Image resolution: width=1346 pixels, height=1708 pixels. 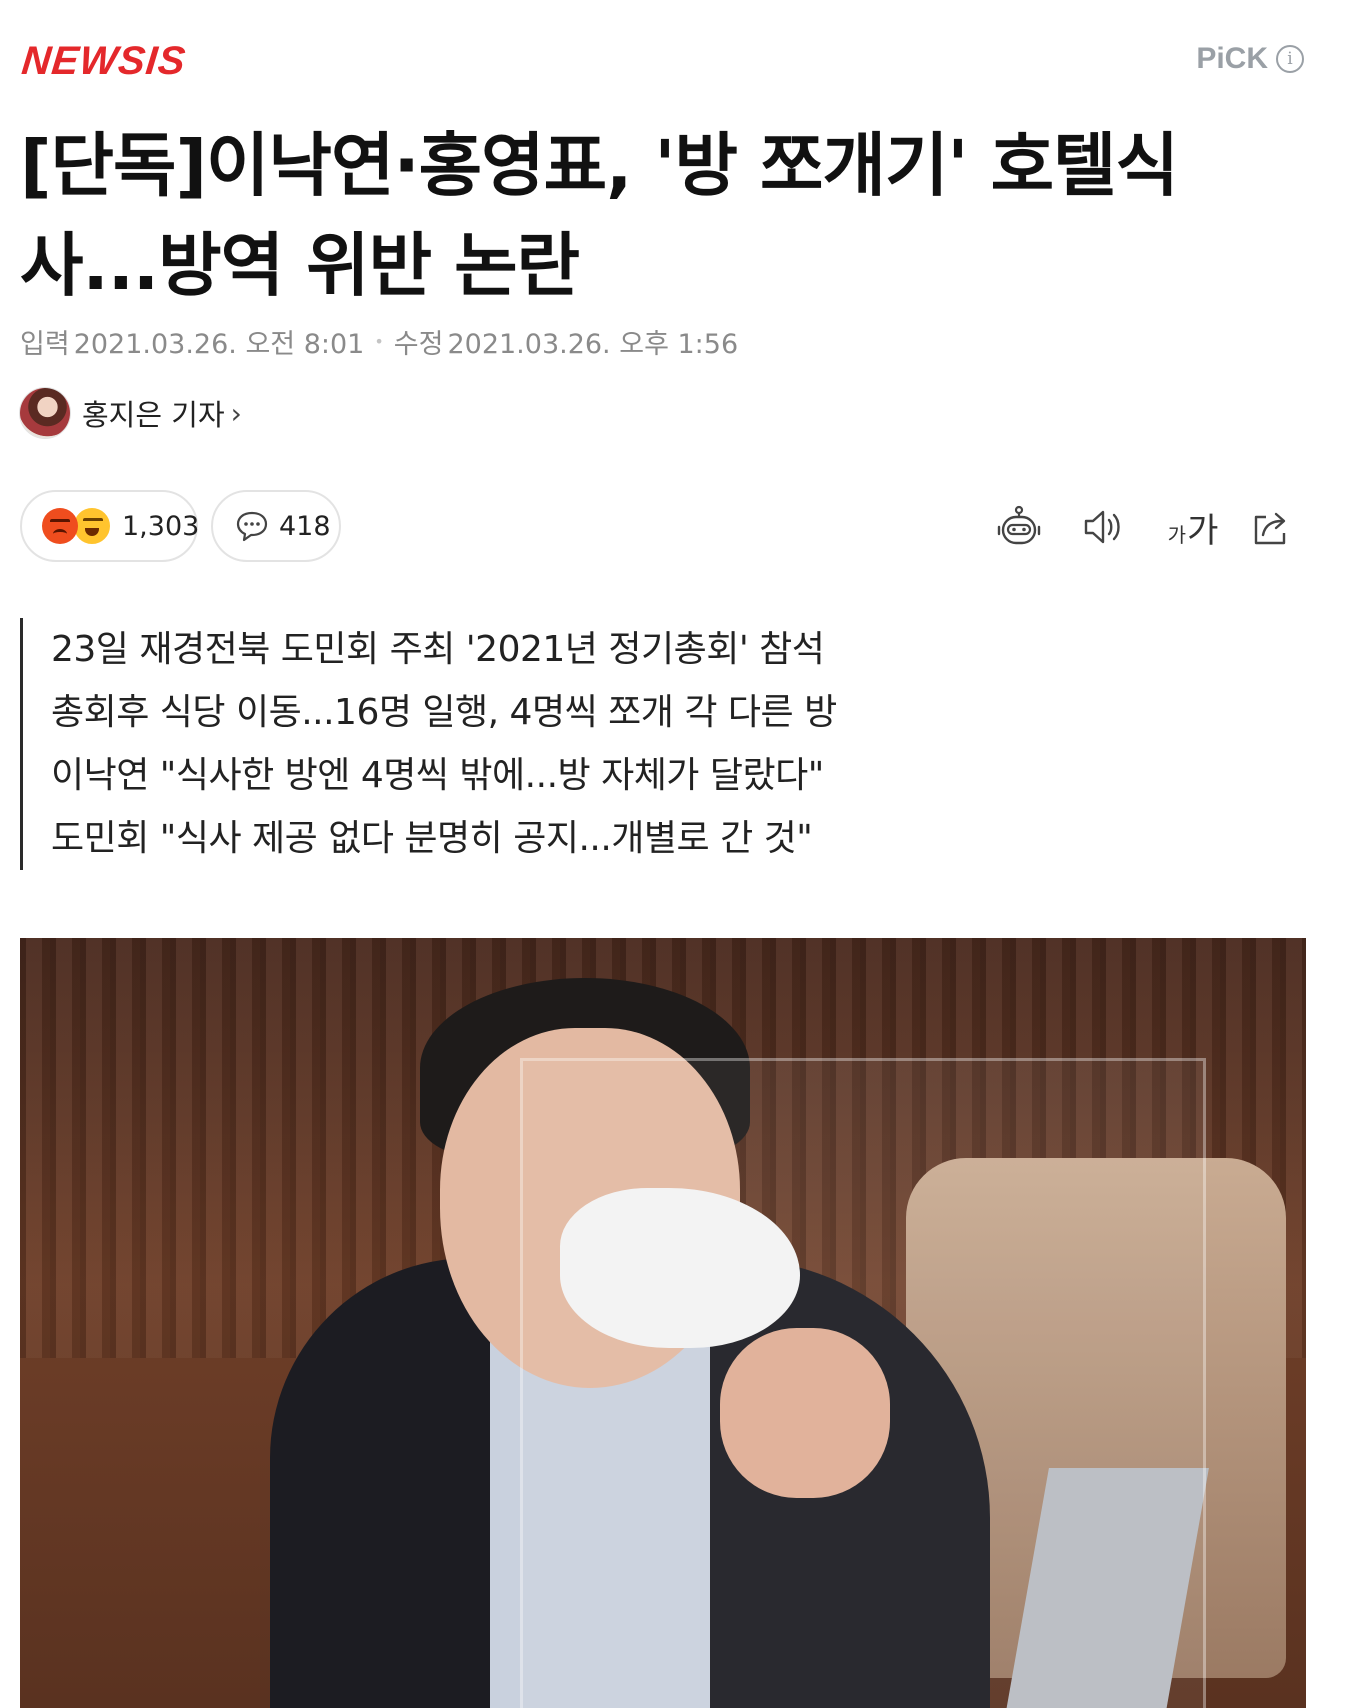 I want to click on pick-badge: PiCK i, so click(x=1250, y=59).